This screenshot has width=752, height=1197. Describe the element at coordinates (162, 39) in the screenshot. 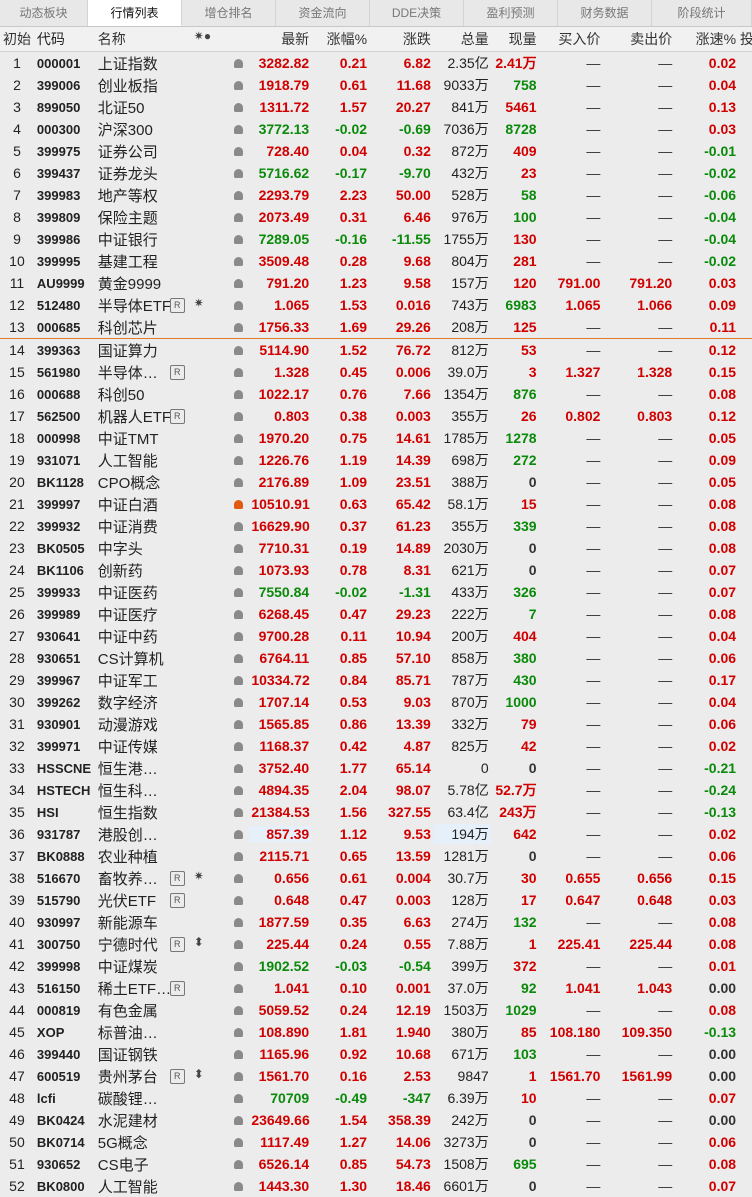

I see `header-name: 名称 ✷●` at that location.